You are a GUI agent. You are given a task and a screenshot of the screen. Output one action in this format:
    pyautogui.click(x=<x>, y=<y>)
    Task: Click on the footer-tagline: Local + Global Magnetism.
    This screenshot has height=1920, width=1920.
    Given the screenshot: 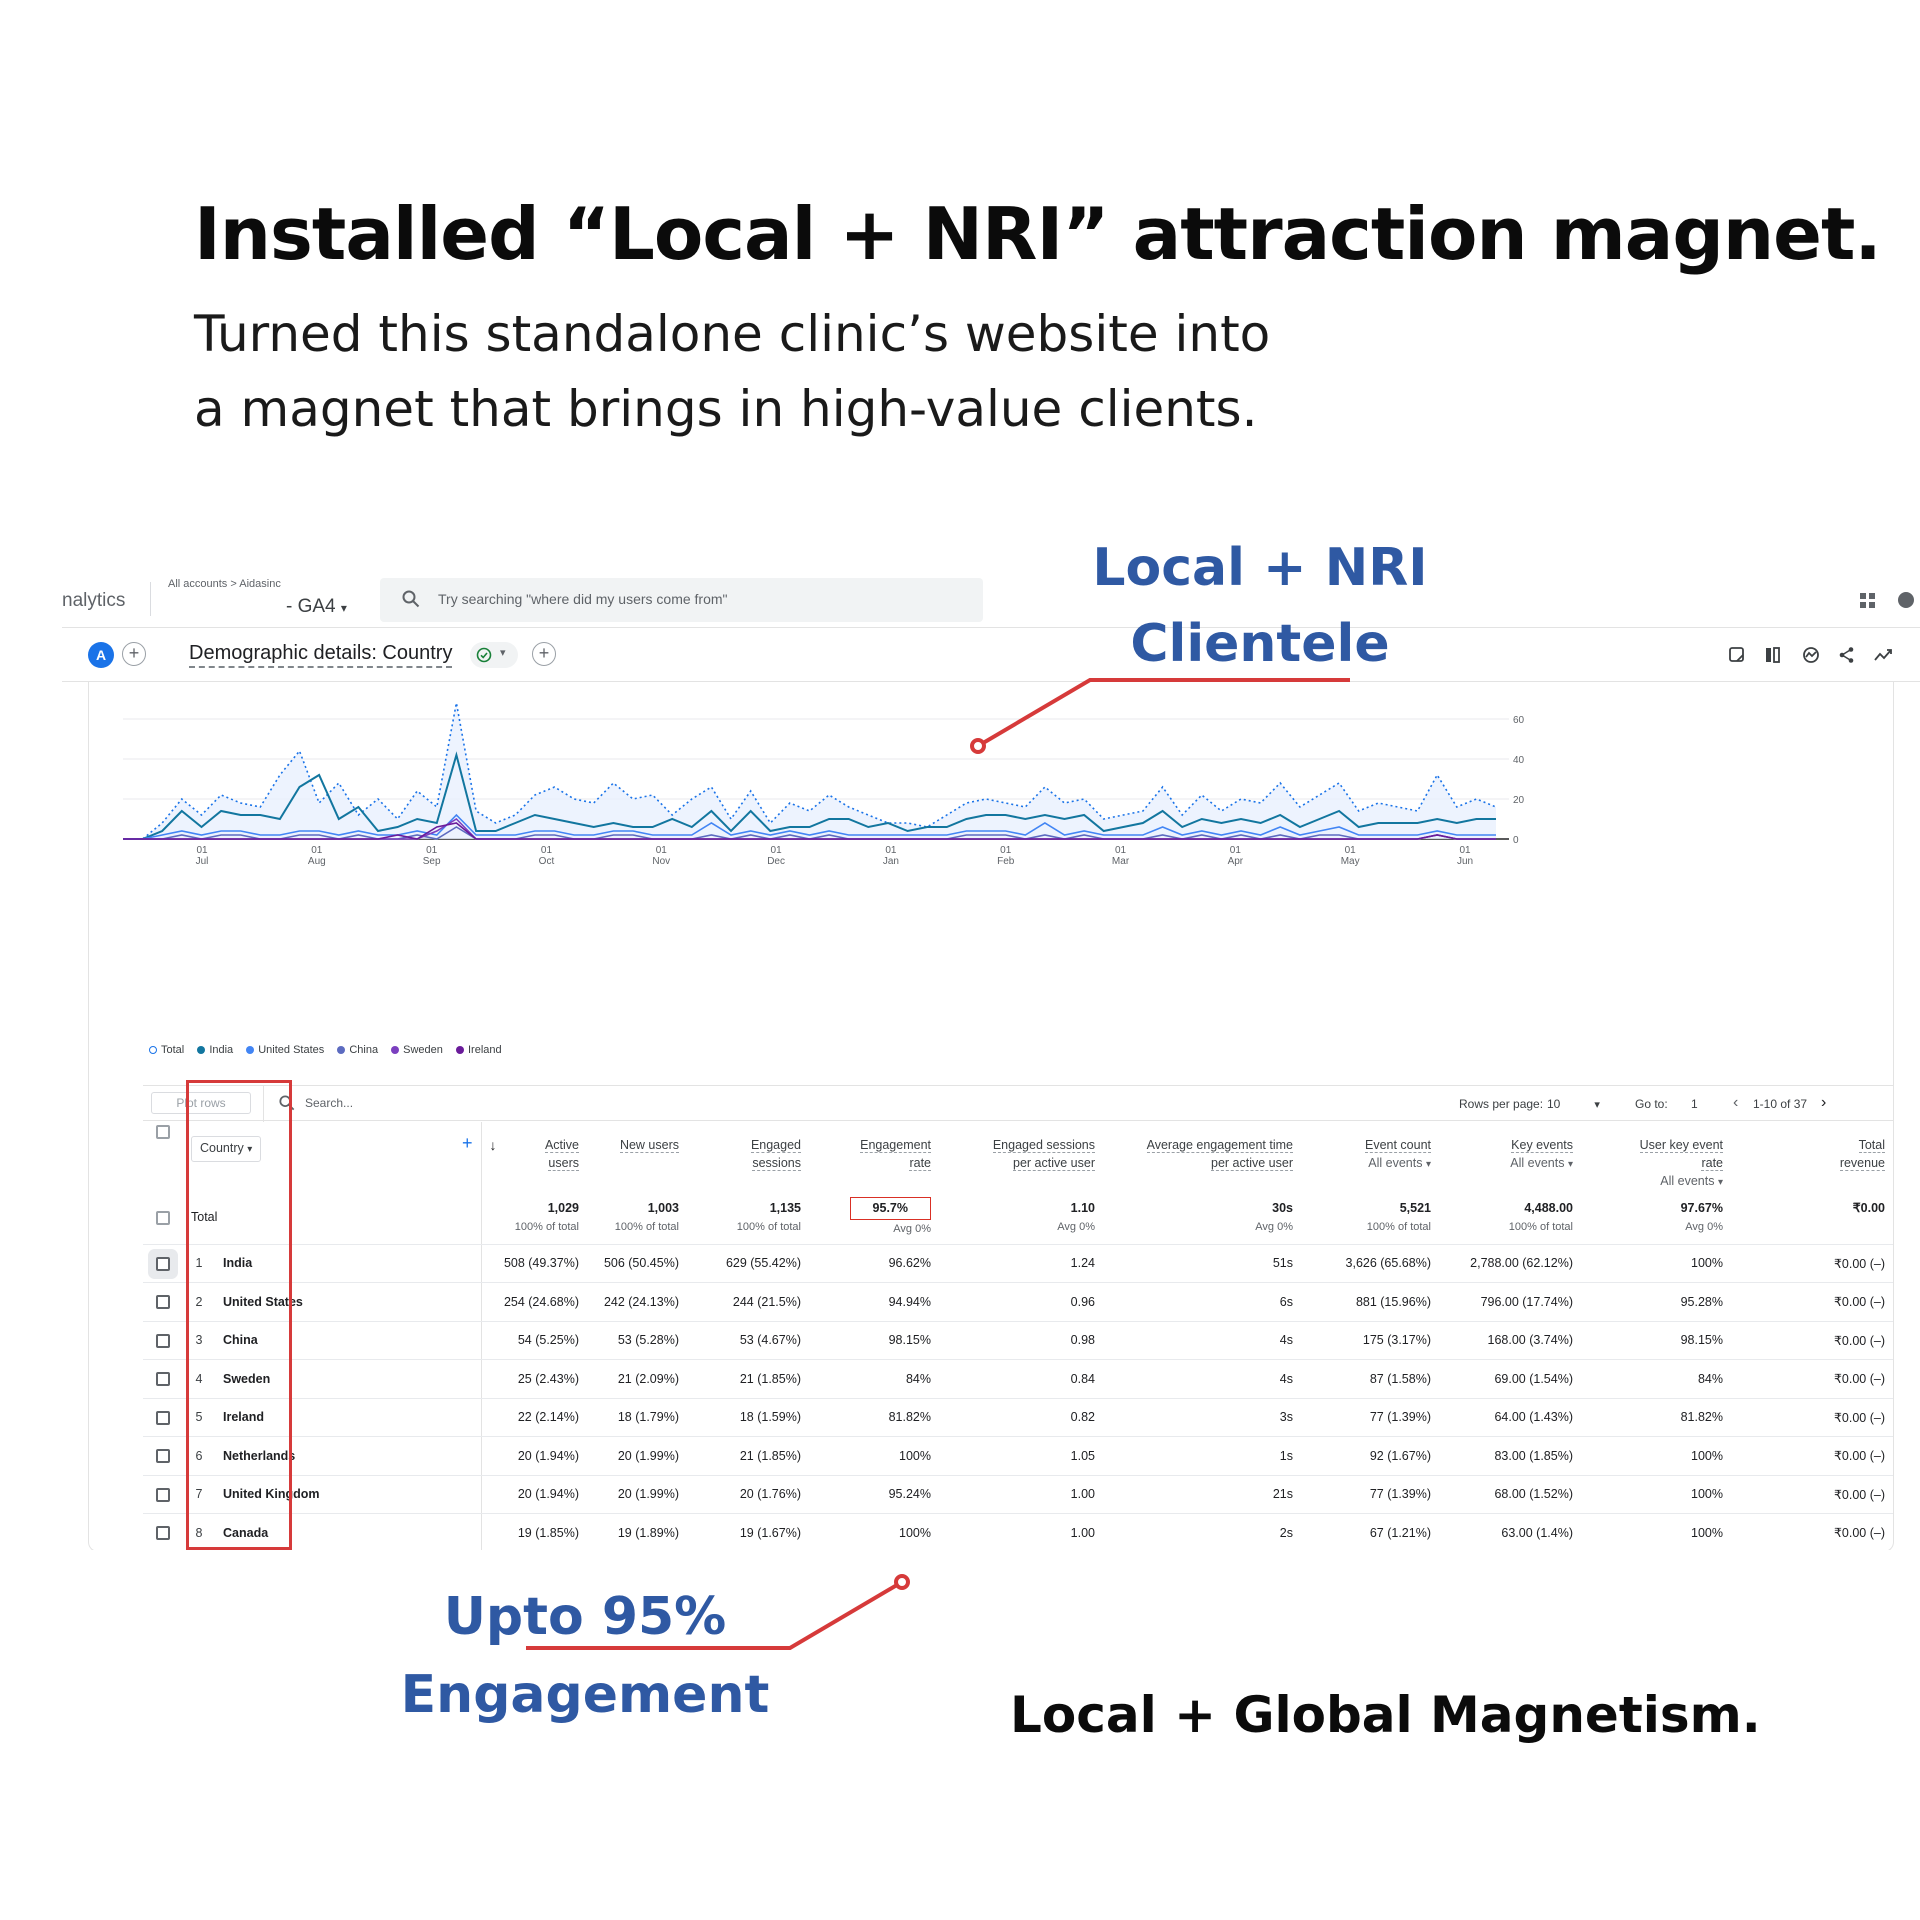 What is the action you would take?
    pyautogui.click(x=1385, y=1715)
    